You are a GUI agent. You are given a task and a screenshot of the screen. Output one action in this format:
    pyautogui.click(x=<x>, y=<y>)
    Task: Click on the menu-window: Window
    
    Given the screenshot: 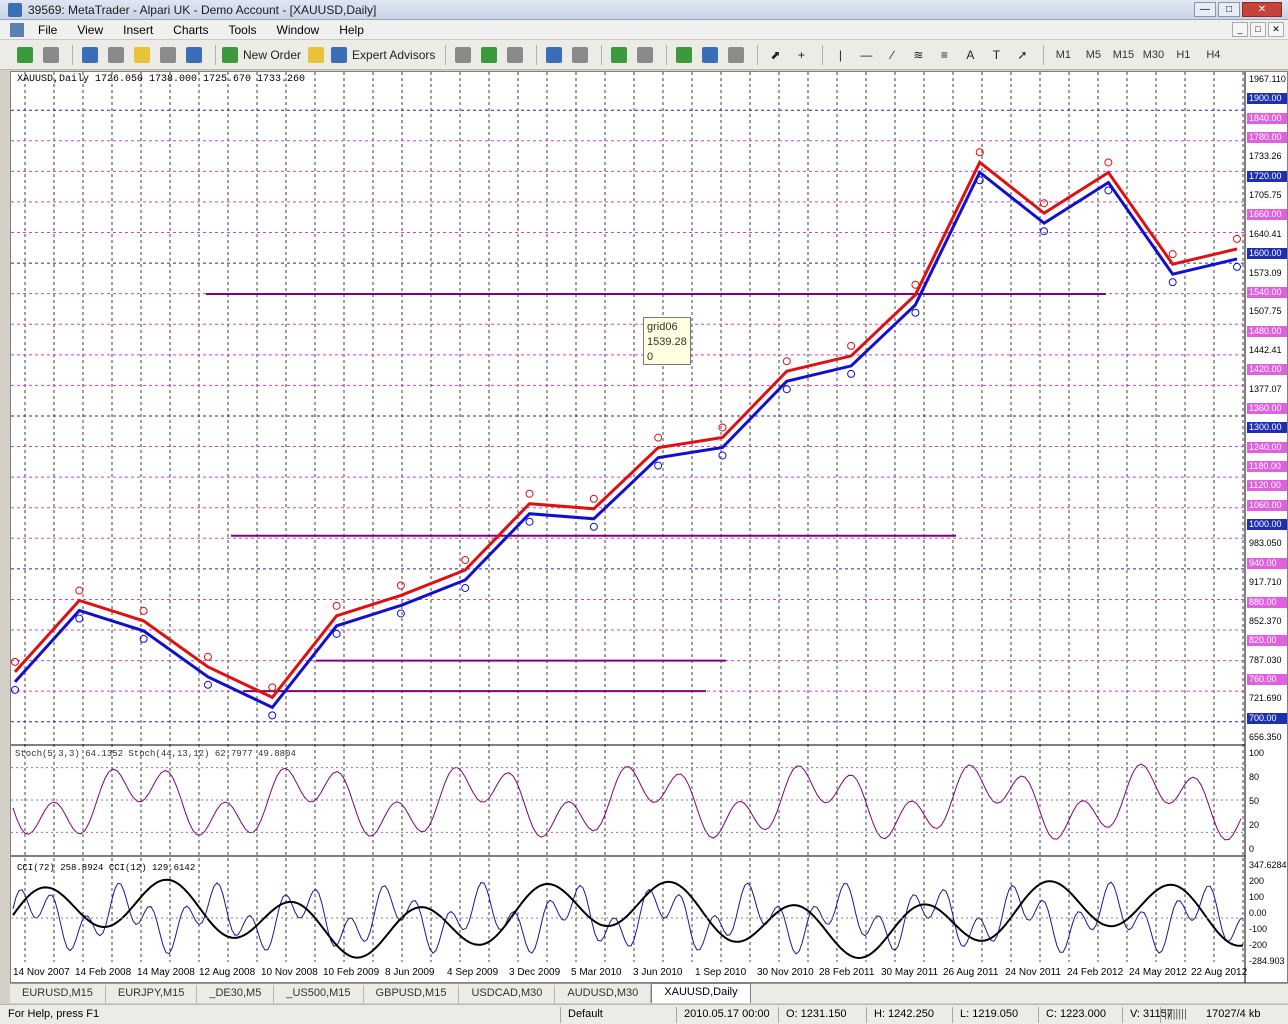 What is the action you would take?
    pyautogui.click(x=298, y=30)
    